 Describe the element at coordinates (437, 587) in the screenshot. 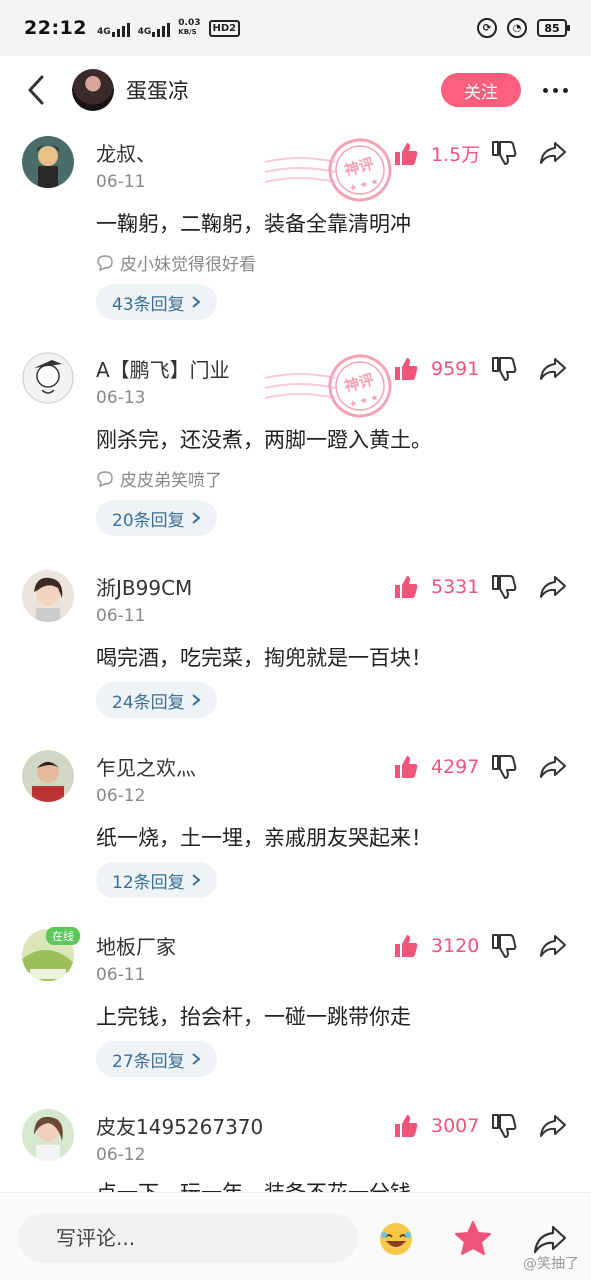

I see `like-button: 5331` at that location.